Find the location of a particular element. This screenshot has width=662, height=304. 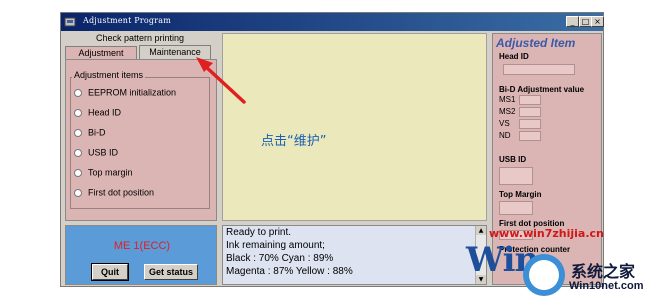

radio-eeprom-initialization: EEPROM initialization is located at coordinates (125, 93).